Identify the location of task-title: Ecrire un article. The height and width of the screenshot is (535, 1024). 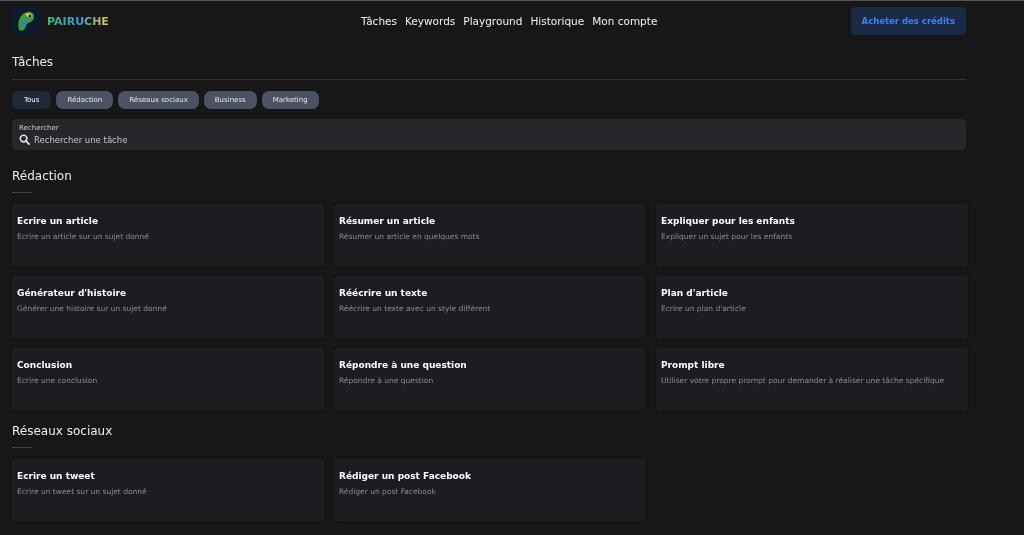
(58, 221).